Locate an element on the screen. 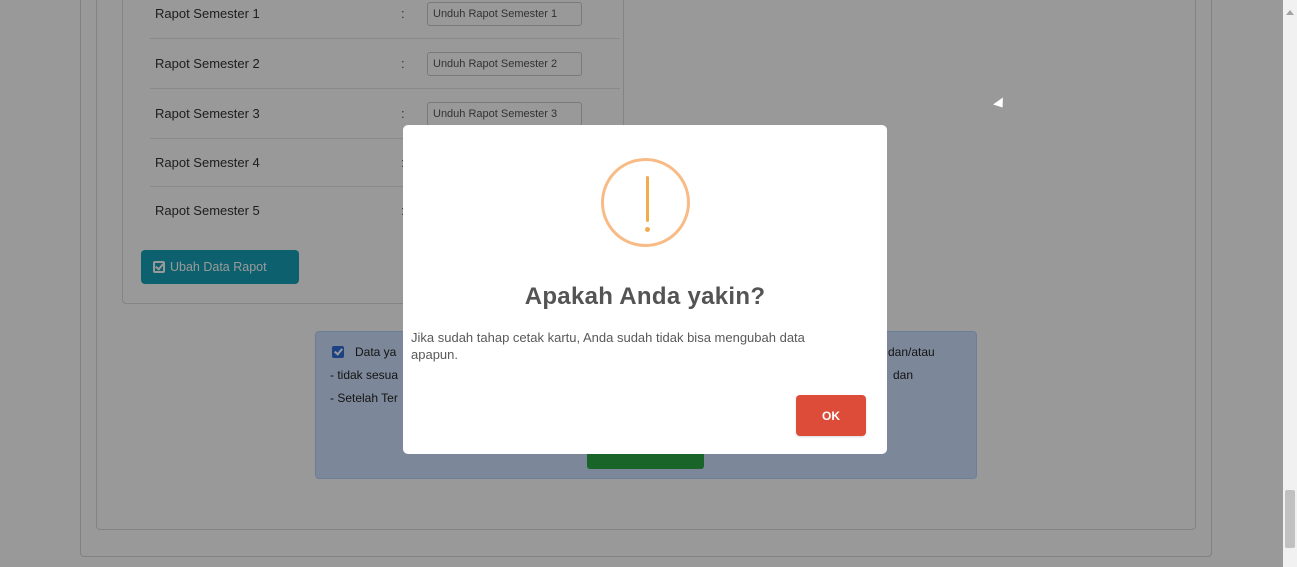 Image resolution: width=1297 pixels, height=567 pixels. warning-dot is located at coordinates (647, 229).